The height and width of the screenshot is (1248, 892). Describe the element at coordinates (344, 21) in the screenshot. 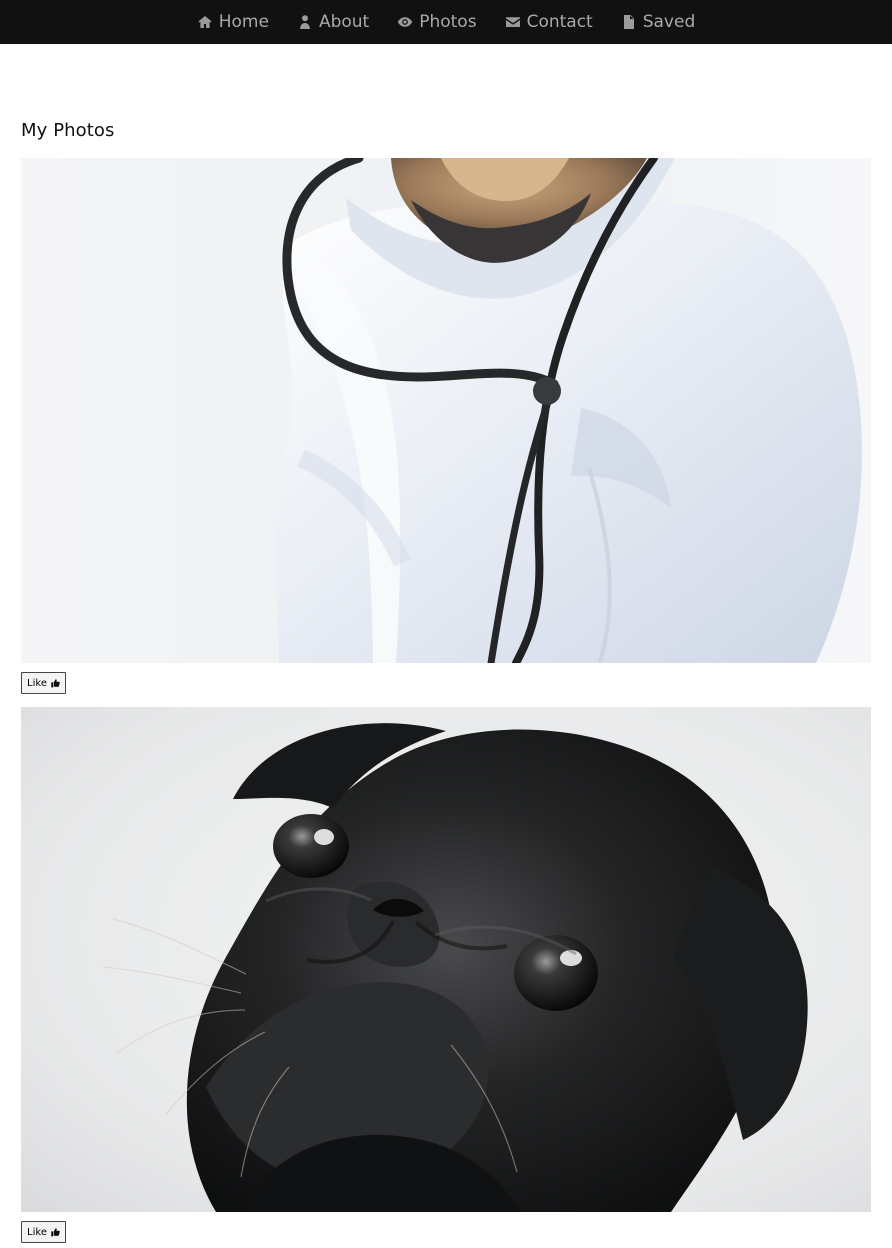

I see `nav-about-label: About` at that location.